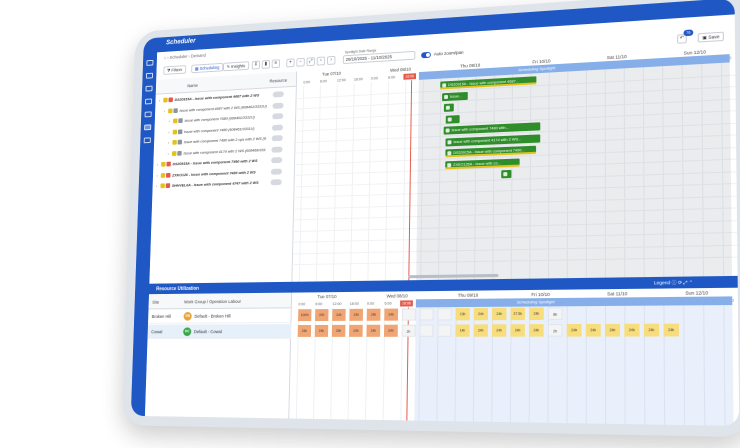 This screenshot has width=740, height=448. Describe the element at coordinates (174, 153) in the screenshot. I see `warning-icon` at that location.